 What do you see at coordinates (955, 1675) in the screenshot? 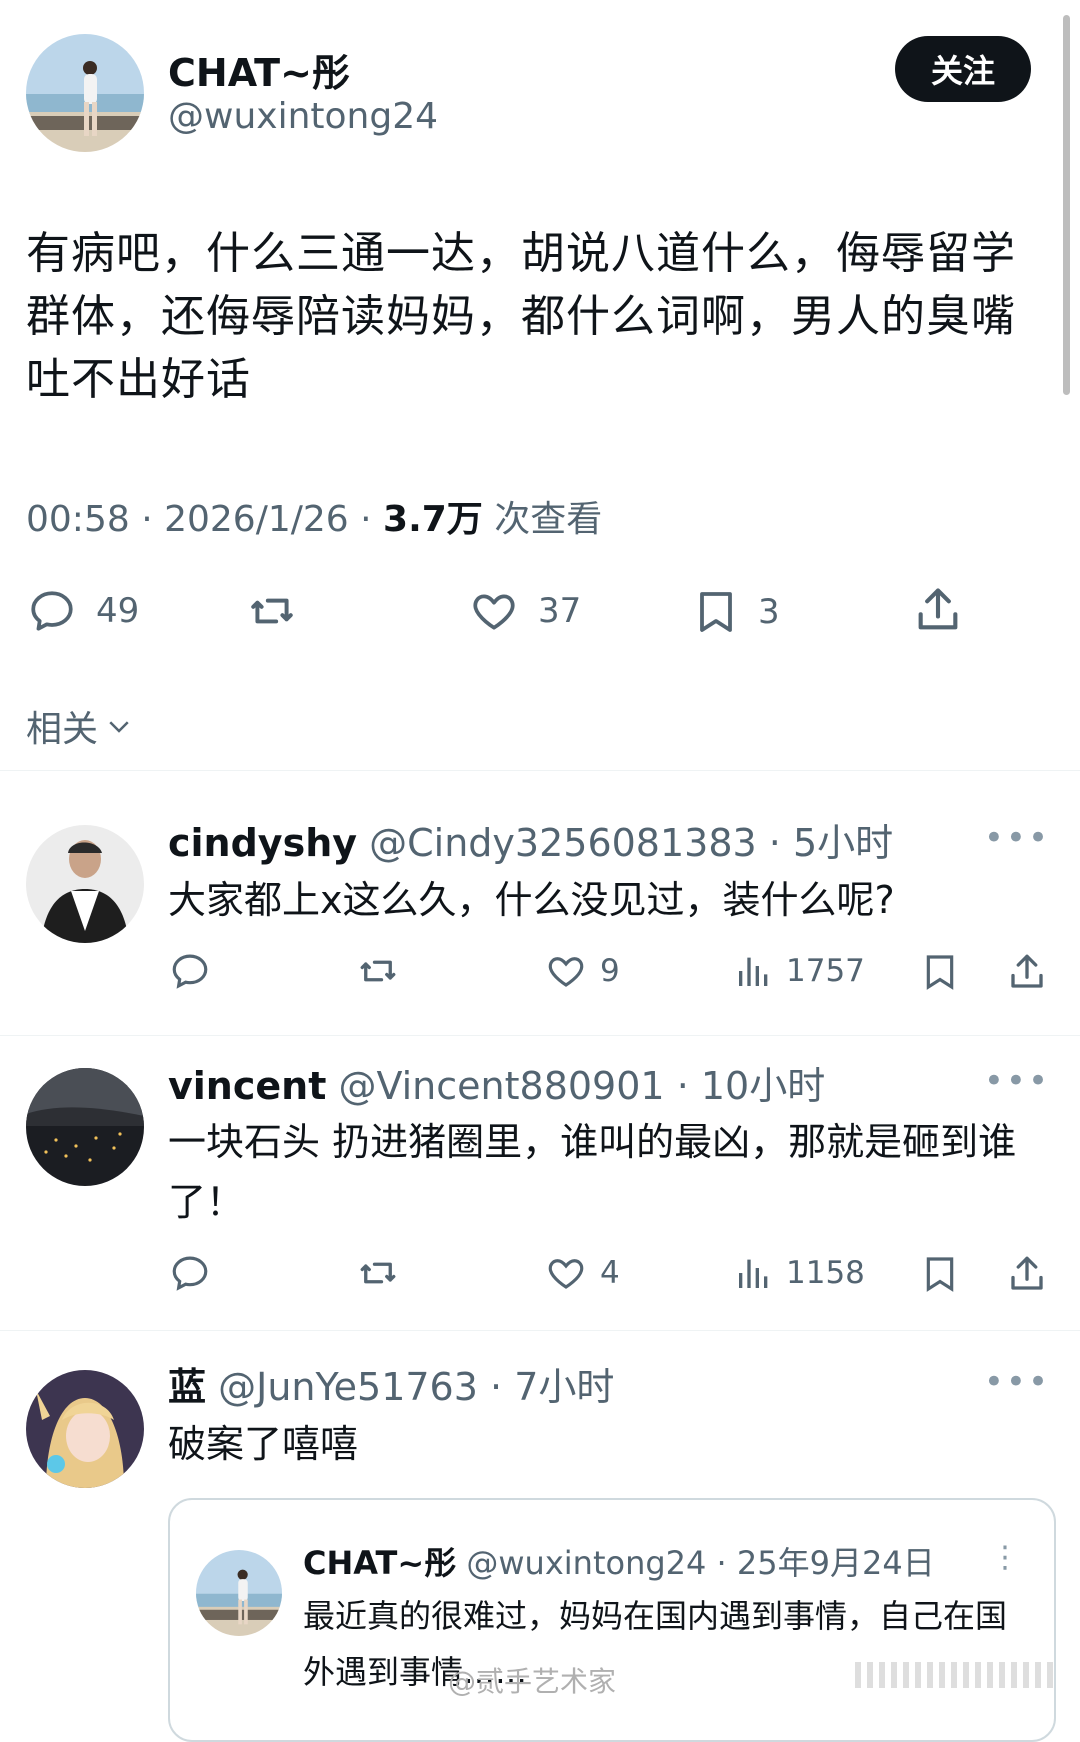
I see `watermark-decoration` at bounding box center [955, 1675].